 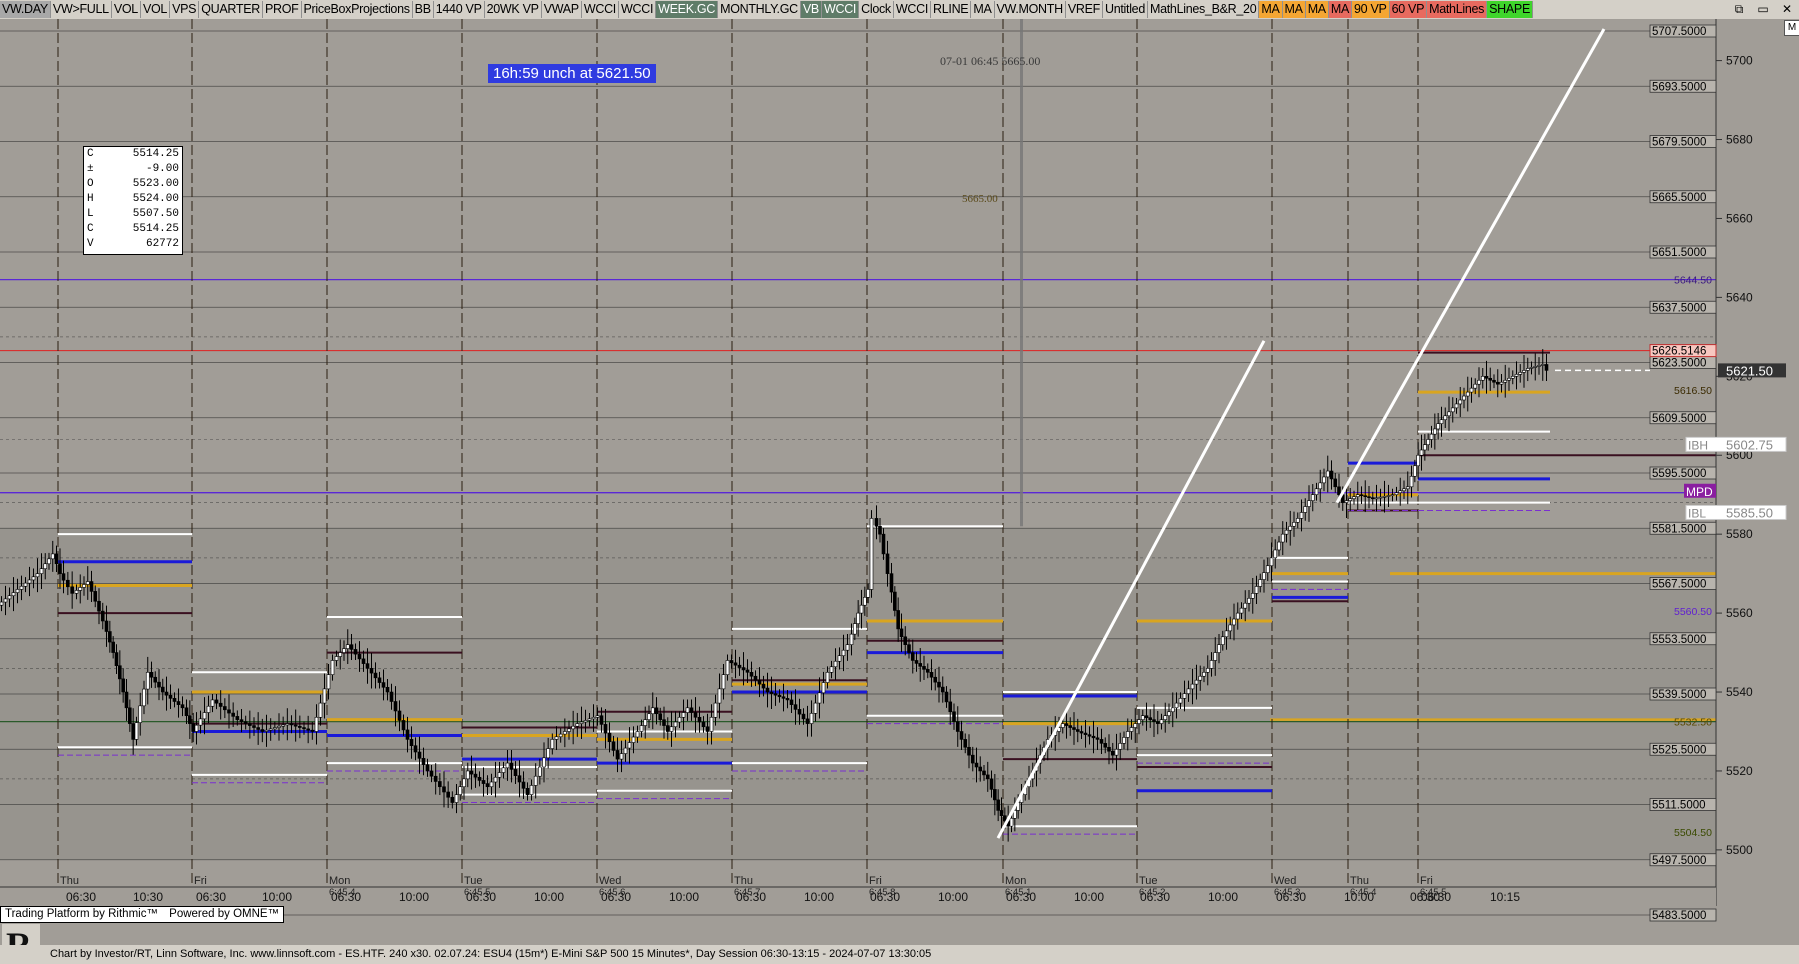 What do you see at coordinates (1317, 9) in the screenshot?
I see `toolbar-button-28: MA` at bounding box center [1317, 9].